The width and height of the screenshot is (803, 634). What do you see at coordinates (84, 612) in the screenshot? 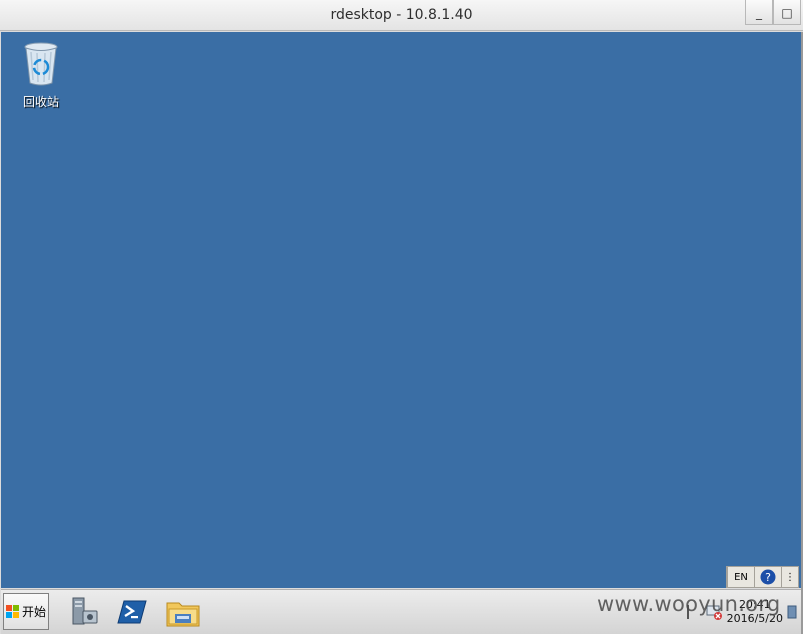
I see `server-manager-icon` at bounding box center [84, 612].